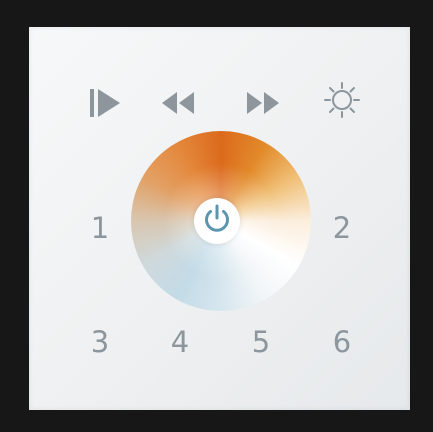 The width and height of the screenshot is (433, 432). I want to click on scene-button-2: 2, so click(342, 228).